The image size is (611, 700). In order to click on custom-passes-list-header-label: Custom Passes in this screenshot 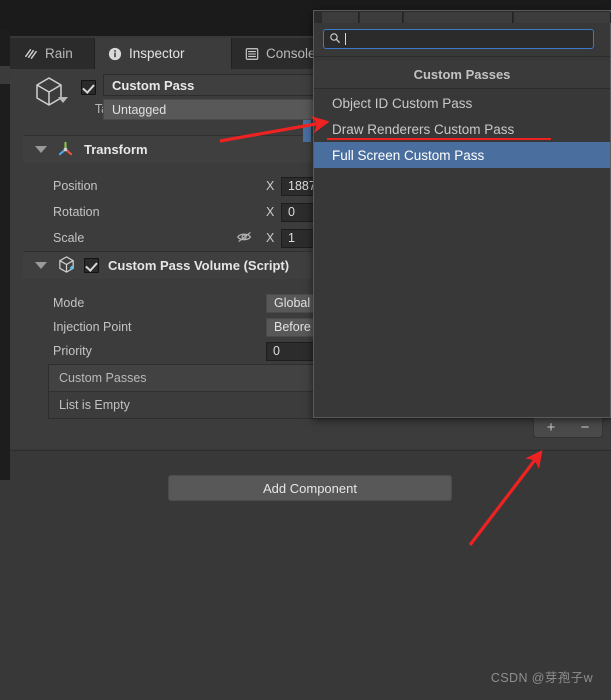, I will do `click(103, 378)`.